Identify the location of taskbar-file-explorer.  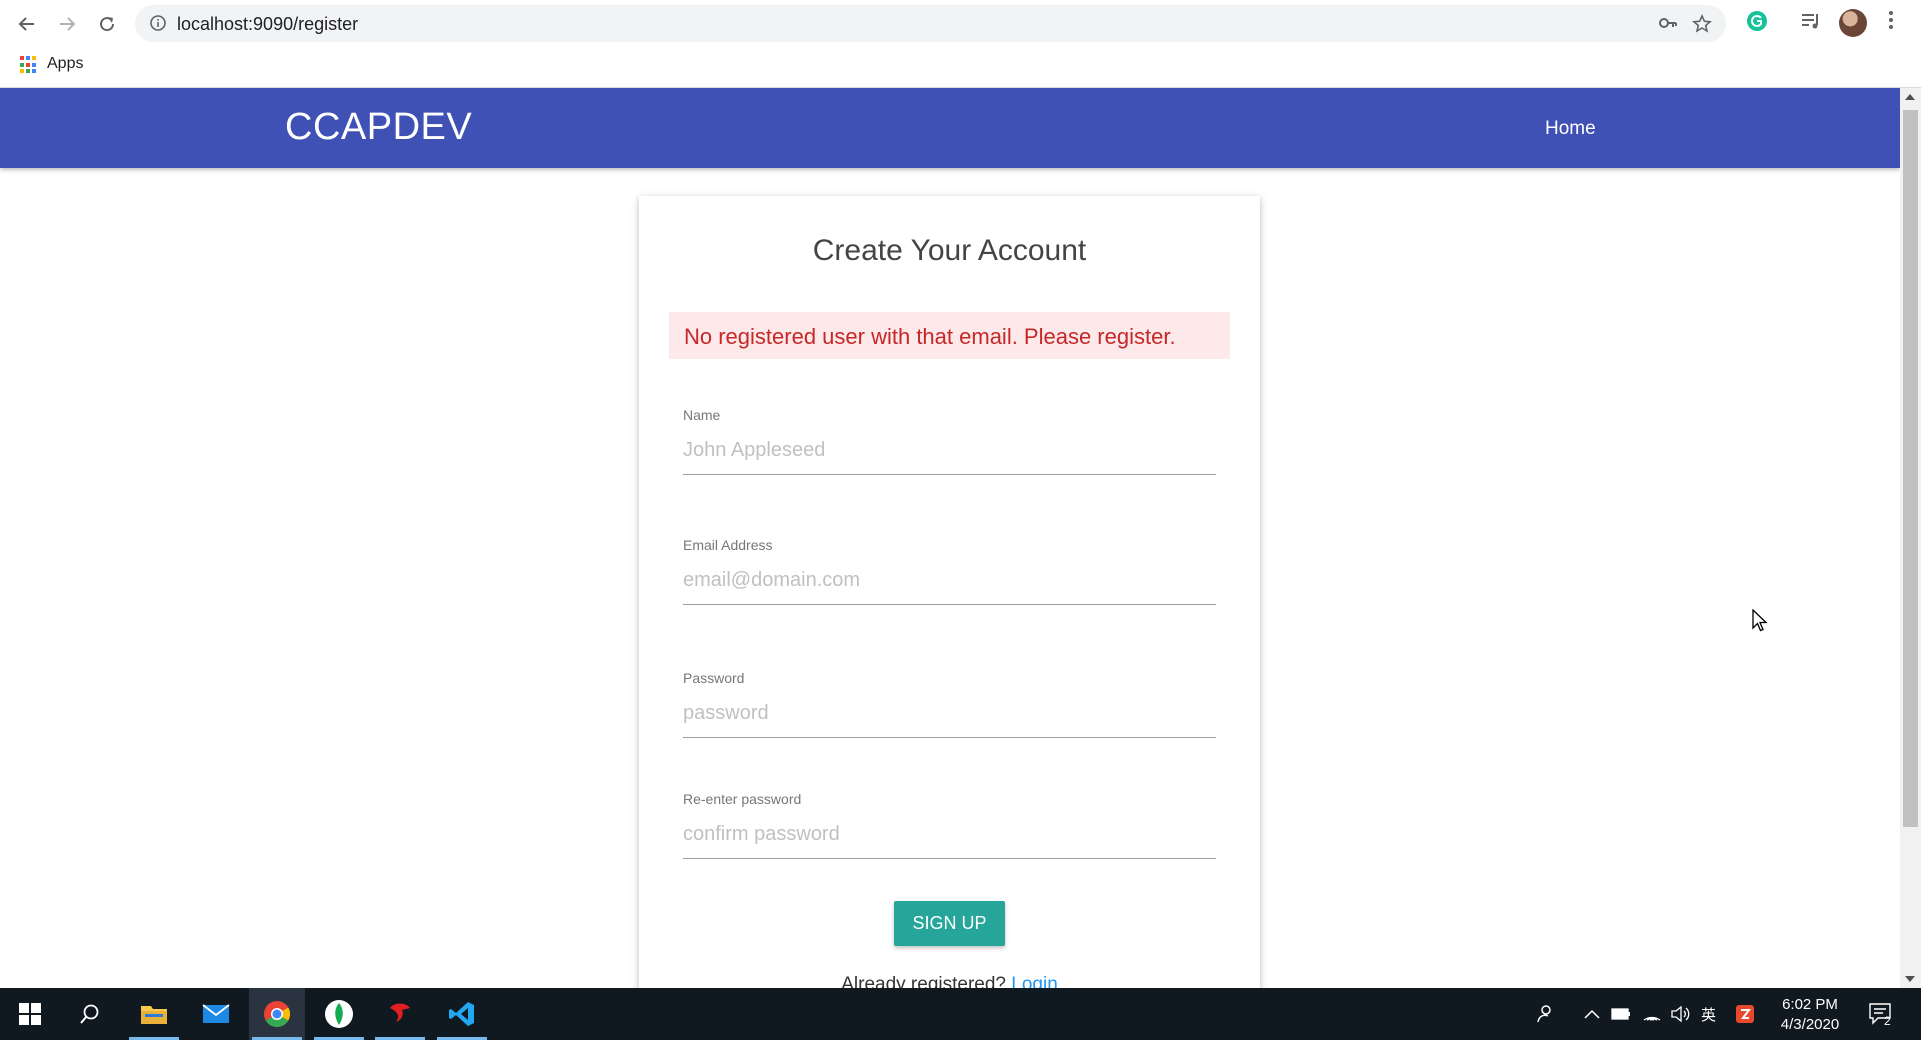
(154, 1014).